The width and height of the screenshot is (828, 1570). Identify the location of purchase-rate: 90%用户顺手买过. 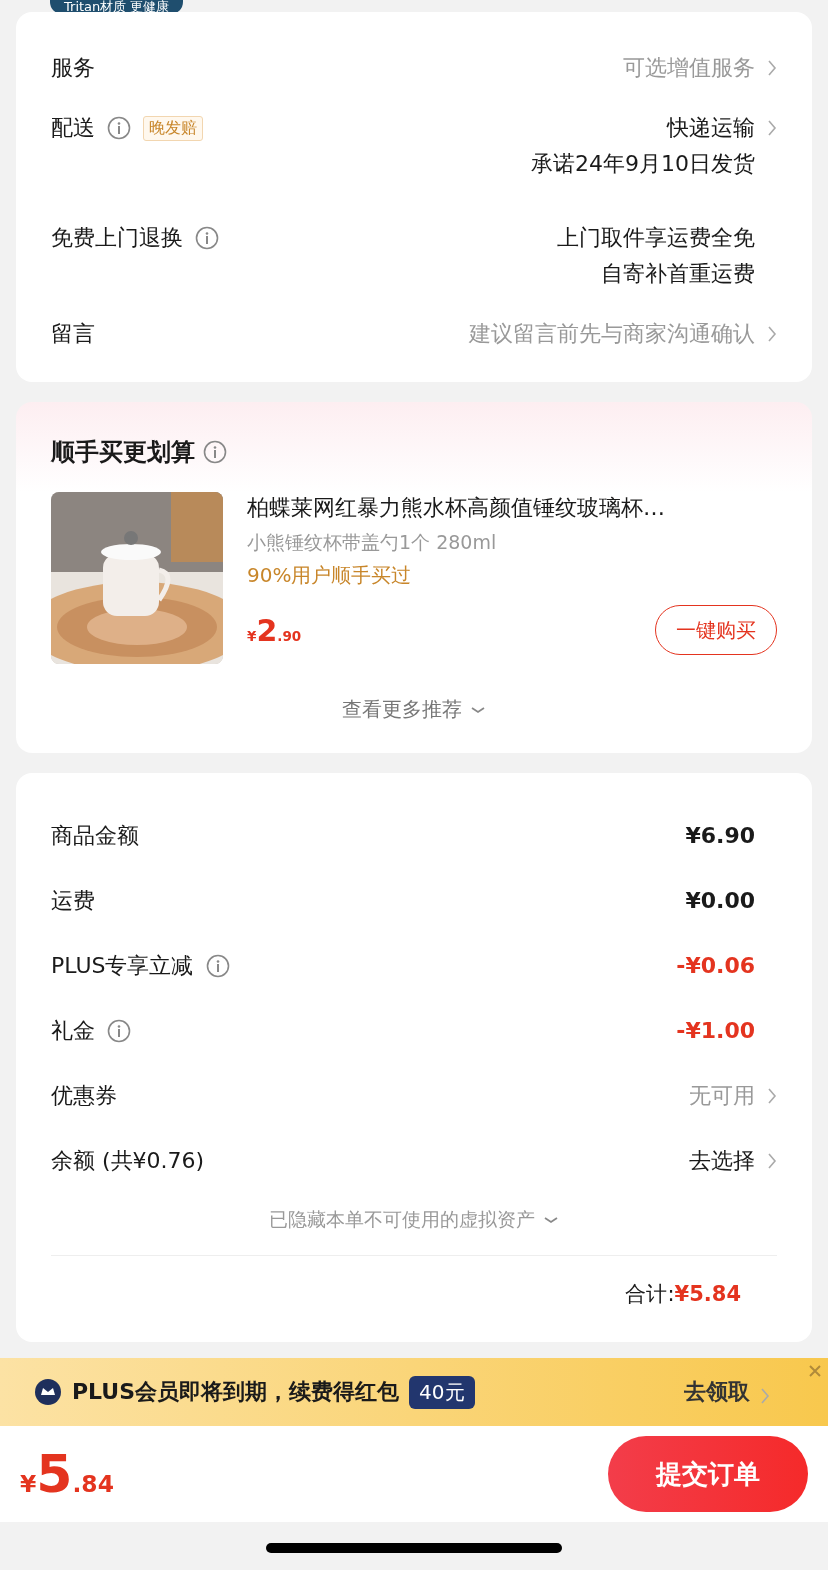
(330, 575).